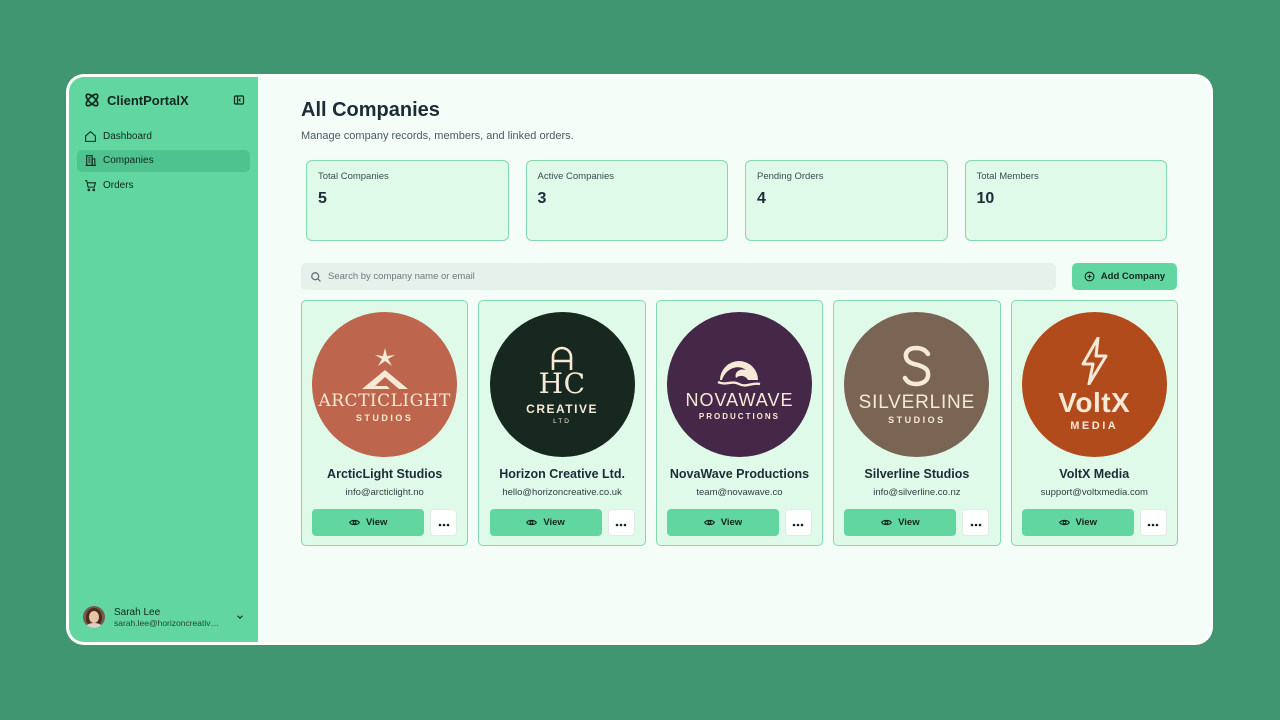  Describe the element at coordinates (1094, 426) in the screenshot. I see `logo-subtext: MEDIA` at that location.